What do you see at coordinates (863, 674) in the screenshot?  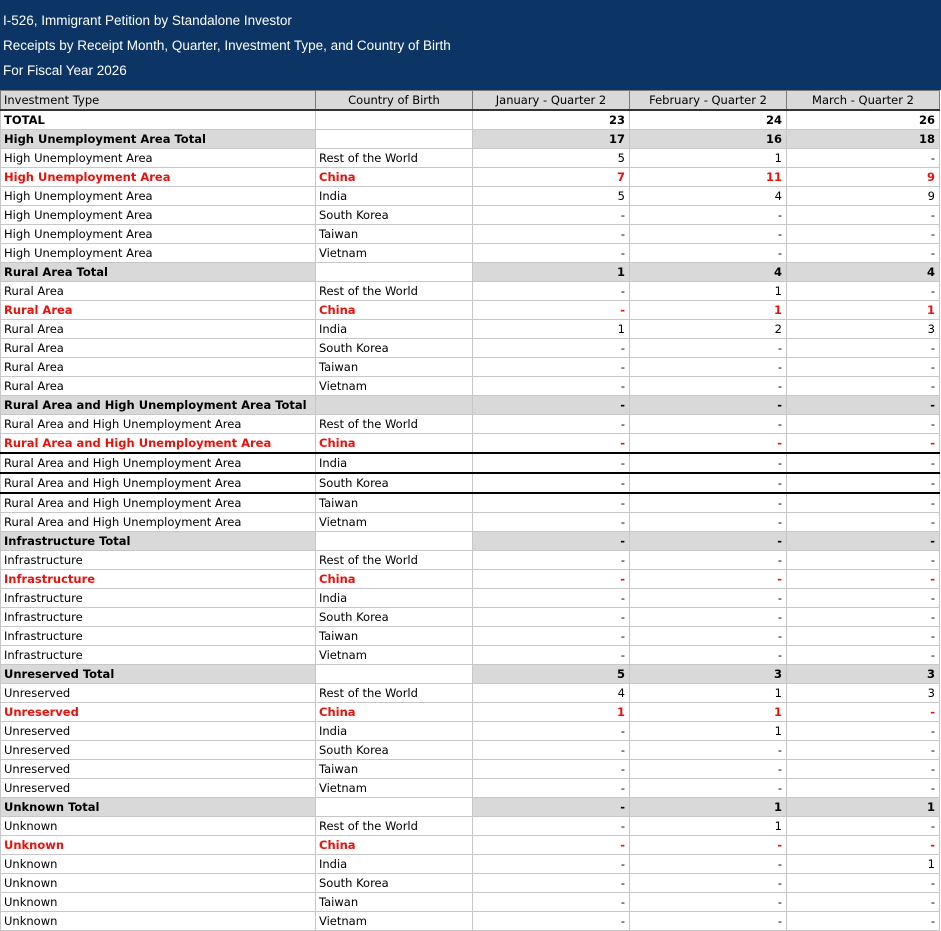 I see `march-value-cell: 3` at bounding box center [863, 674].